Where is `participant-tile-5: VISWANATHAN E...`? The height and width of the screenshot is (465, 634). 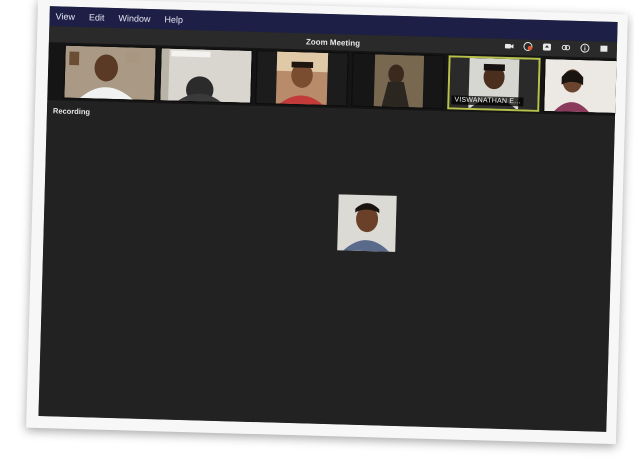
participant-tile-5: VISWANATHAN E... is located at coordinates (494, 83).